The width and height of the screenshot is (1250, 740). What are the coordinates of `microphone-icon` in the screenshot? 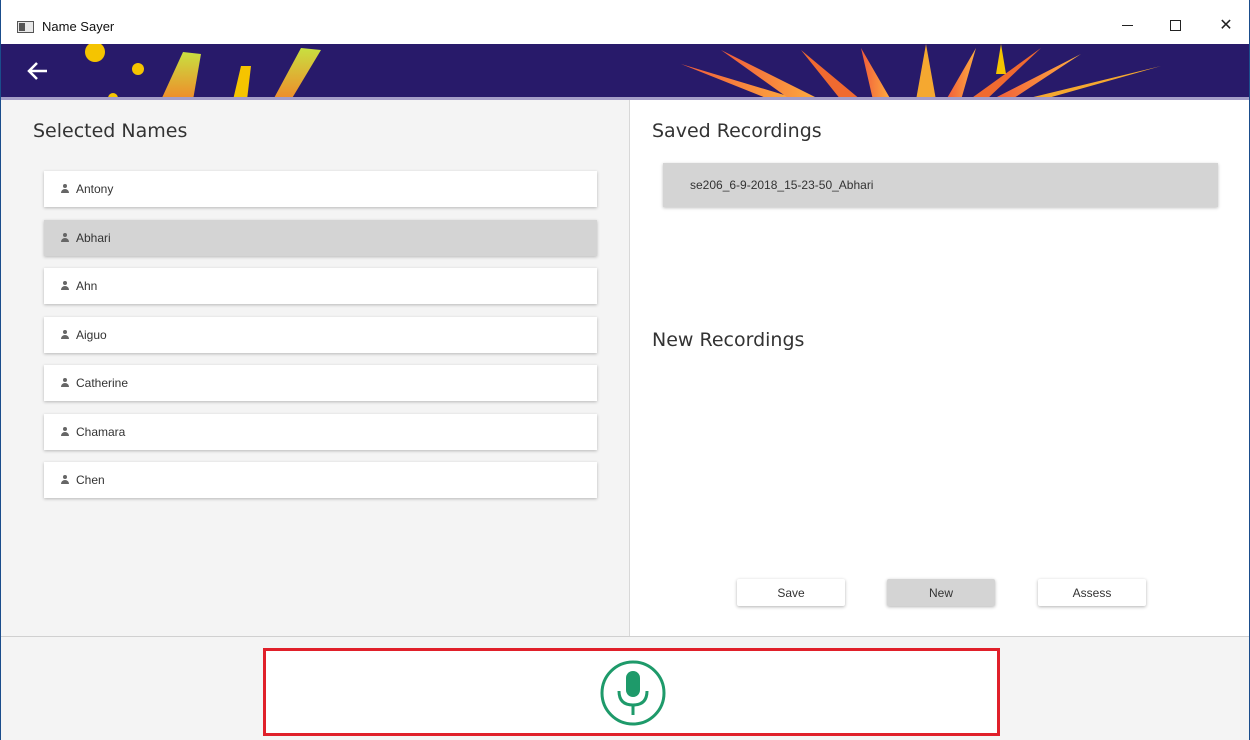 It's located at (633, 693).